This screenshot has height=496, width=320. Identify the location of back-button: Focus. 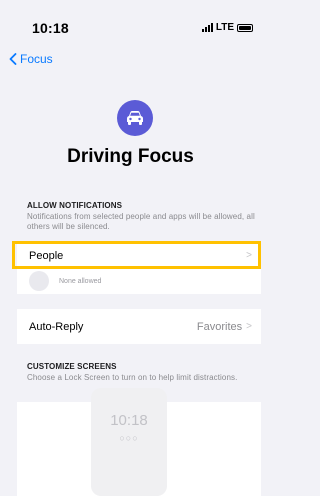
(31, 59).